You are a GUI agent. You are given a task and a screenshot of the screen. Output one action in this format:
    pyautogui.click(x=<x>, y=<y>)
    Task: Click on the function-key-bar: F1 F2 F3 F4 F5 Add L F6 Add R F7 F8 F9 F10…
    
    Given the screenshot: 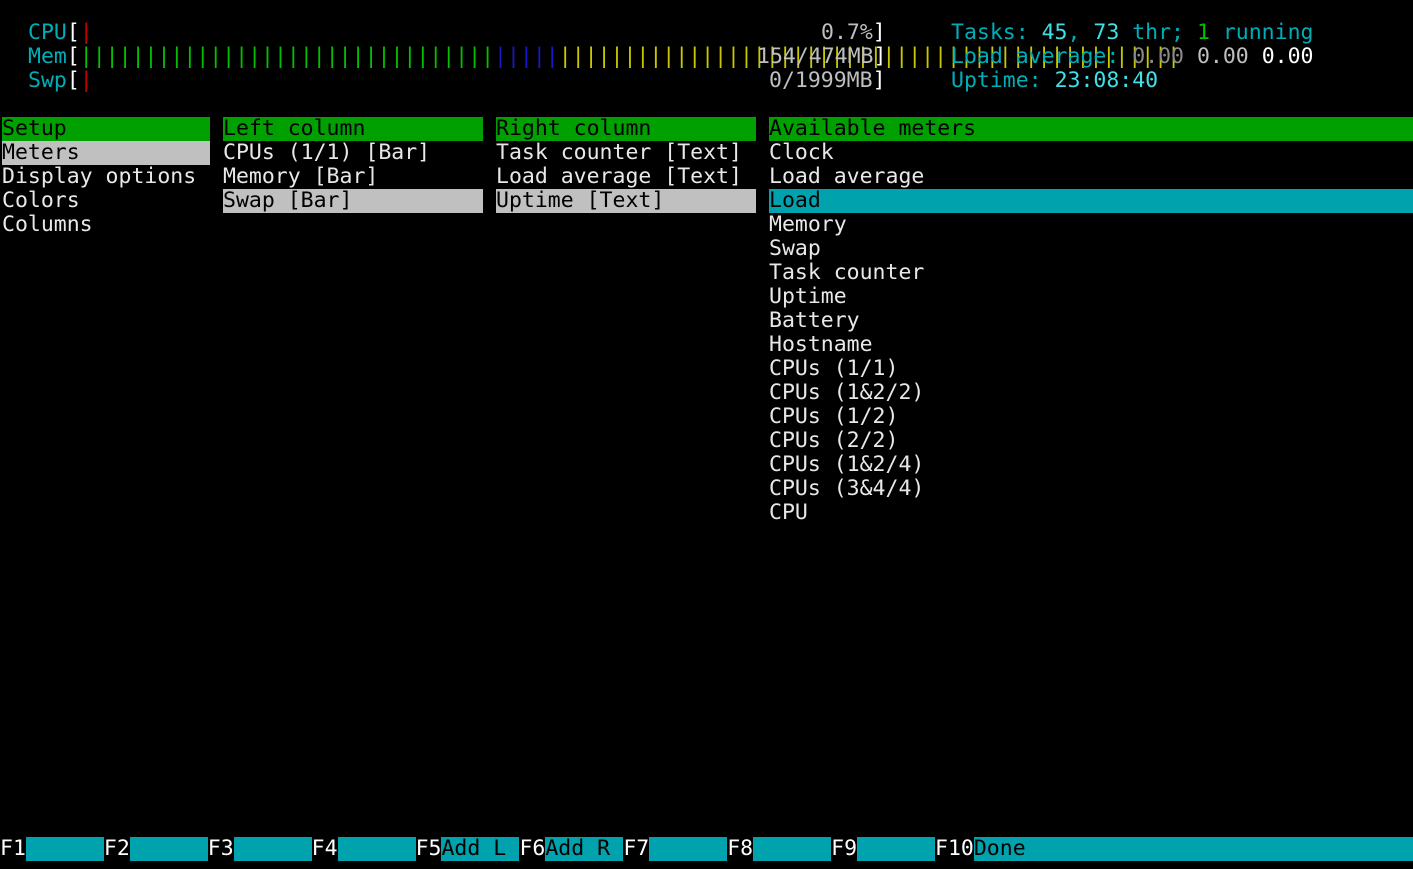 What is the action you would take?
    pyautogui.click(x=706, y=849)
    